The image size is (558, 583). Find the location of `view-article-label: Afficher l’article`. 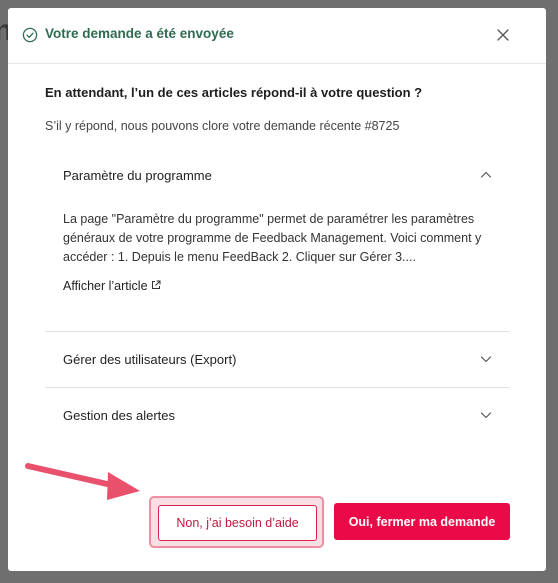

view-article-label: Afficher l’article is located at coordinates (105, 286).